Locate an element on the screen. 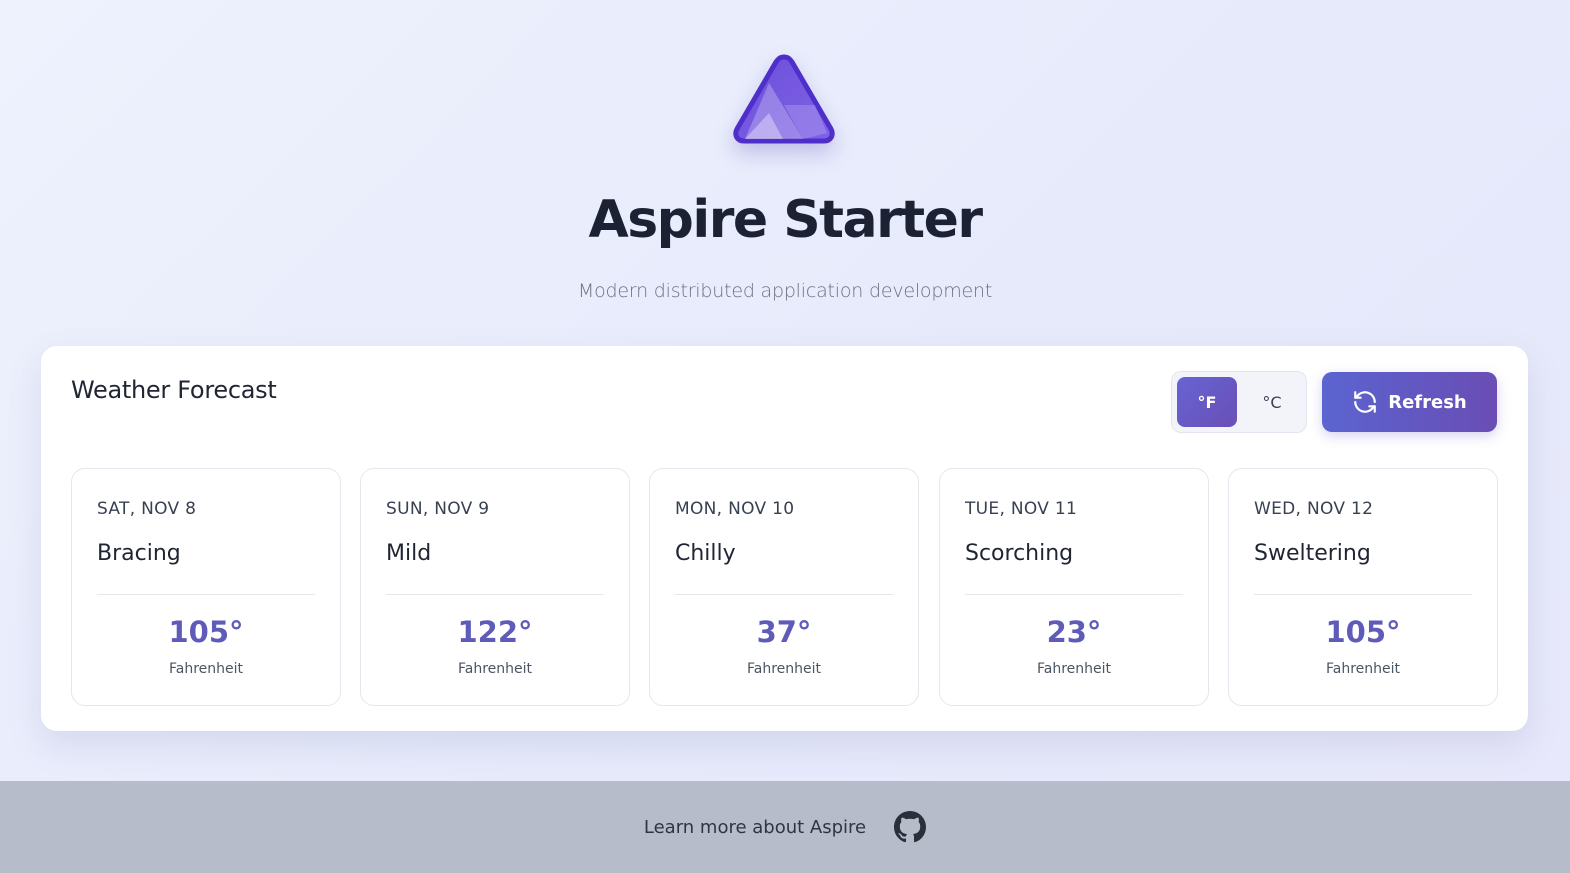 This screenshot has width=1570, height=873. forecast-date: MON, NOV 10 is located at coordinates (735, 509).